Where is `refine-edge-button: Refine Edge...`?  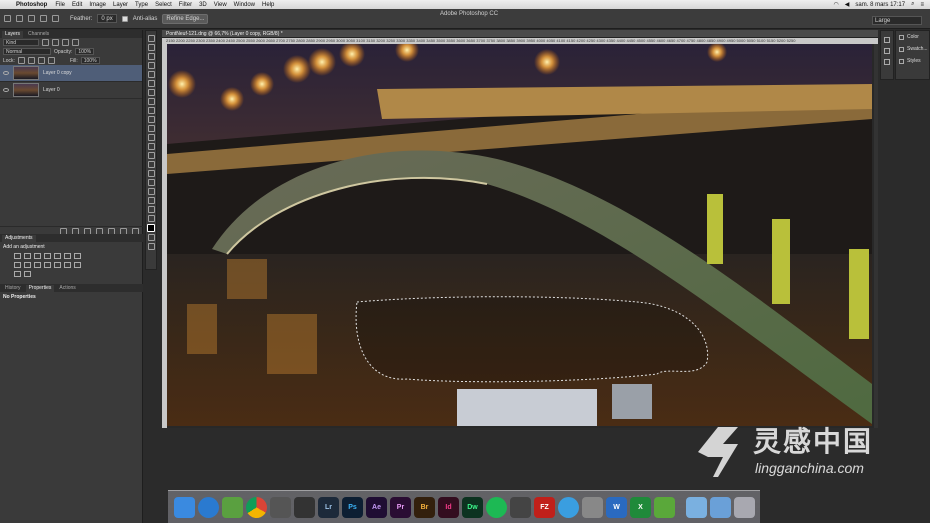
refine-edge-button: Refine Edge... is located at coordinates (185, 18).